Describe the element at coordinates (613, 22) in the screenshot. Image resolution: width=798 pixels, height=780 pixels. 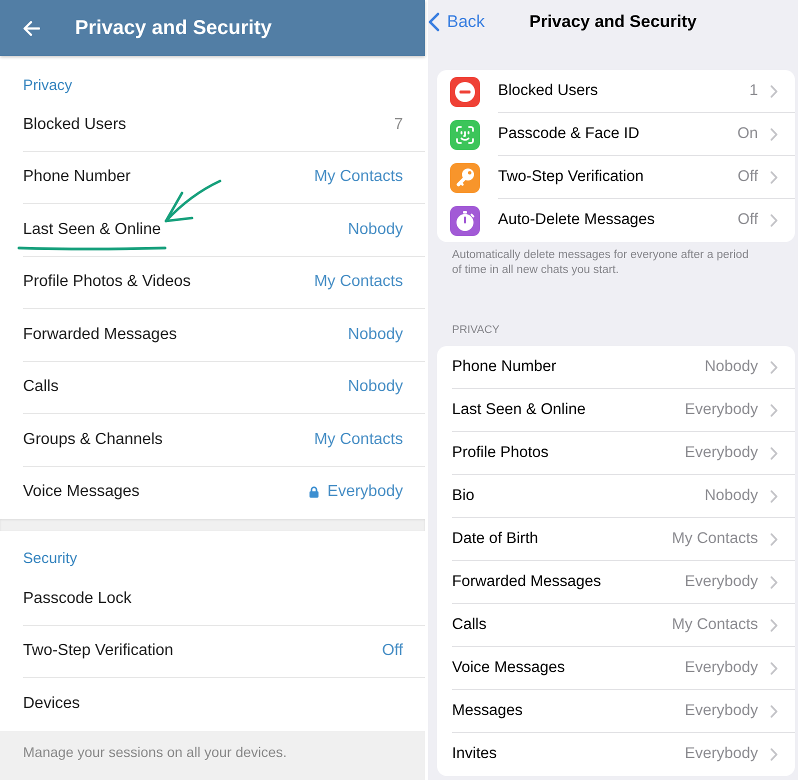
I see `nav-title: Privacy and Security` at that location.